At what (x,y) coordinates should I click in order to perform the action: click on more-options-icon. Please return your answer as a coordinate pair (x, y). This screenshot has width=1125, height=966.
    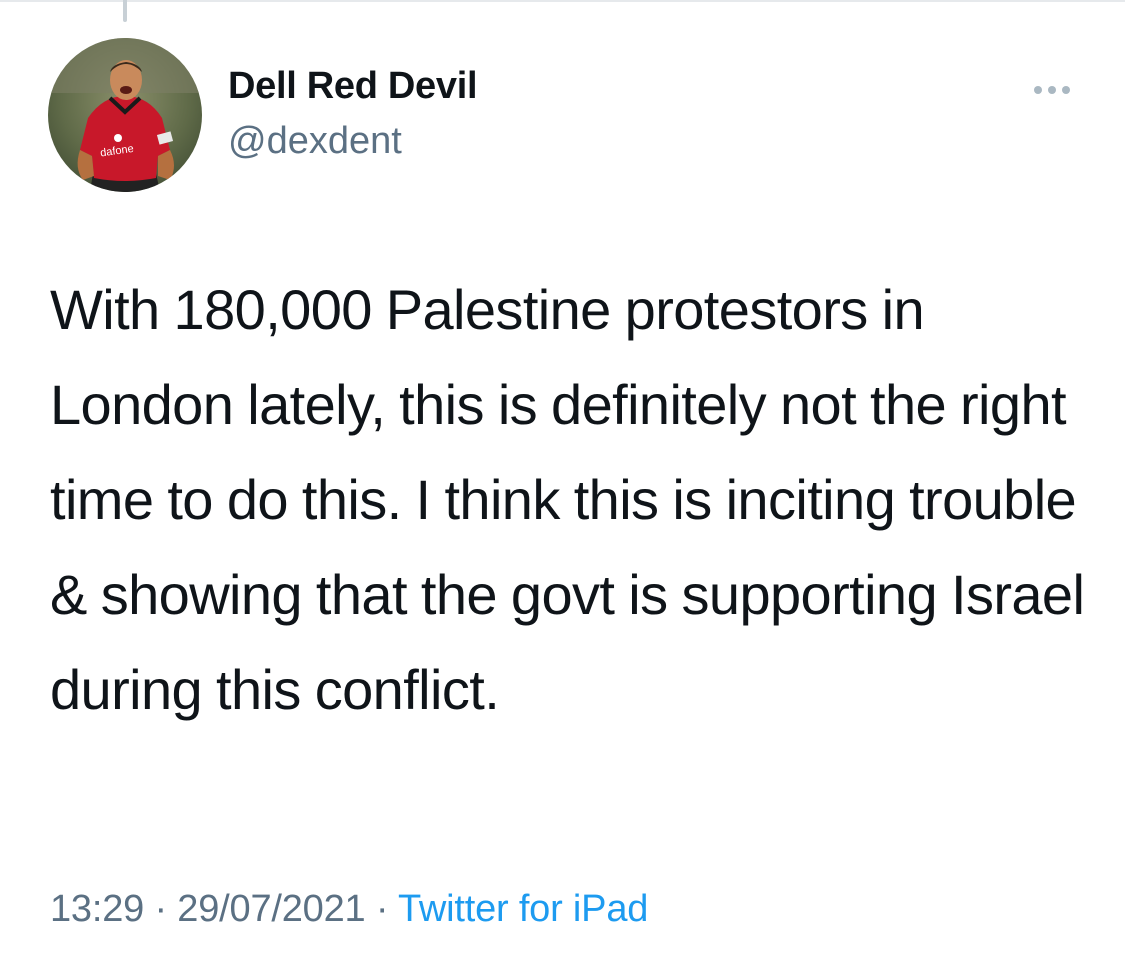
    Looking at the image, I should click on (1052, 90).